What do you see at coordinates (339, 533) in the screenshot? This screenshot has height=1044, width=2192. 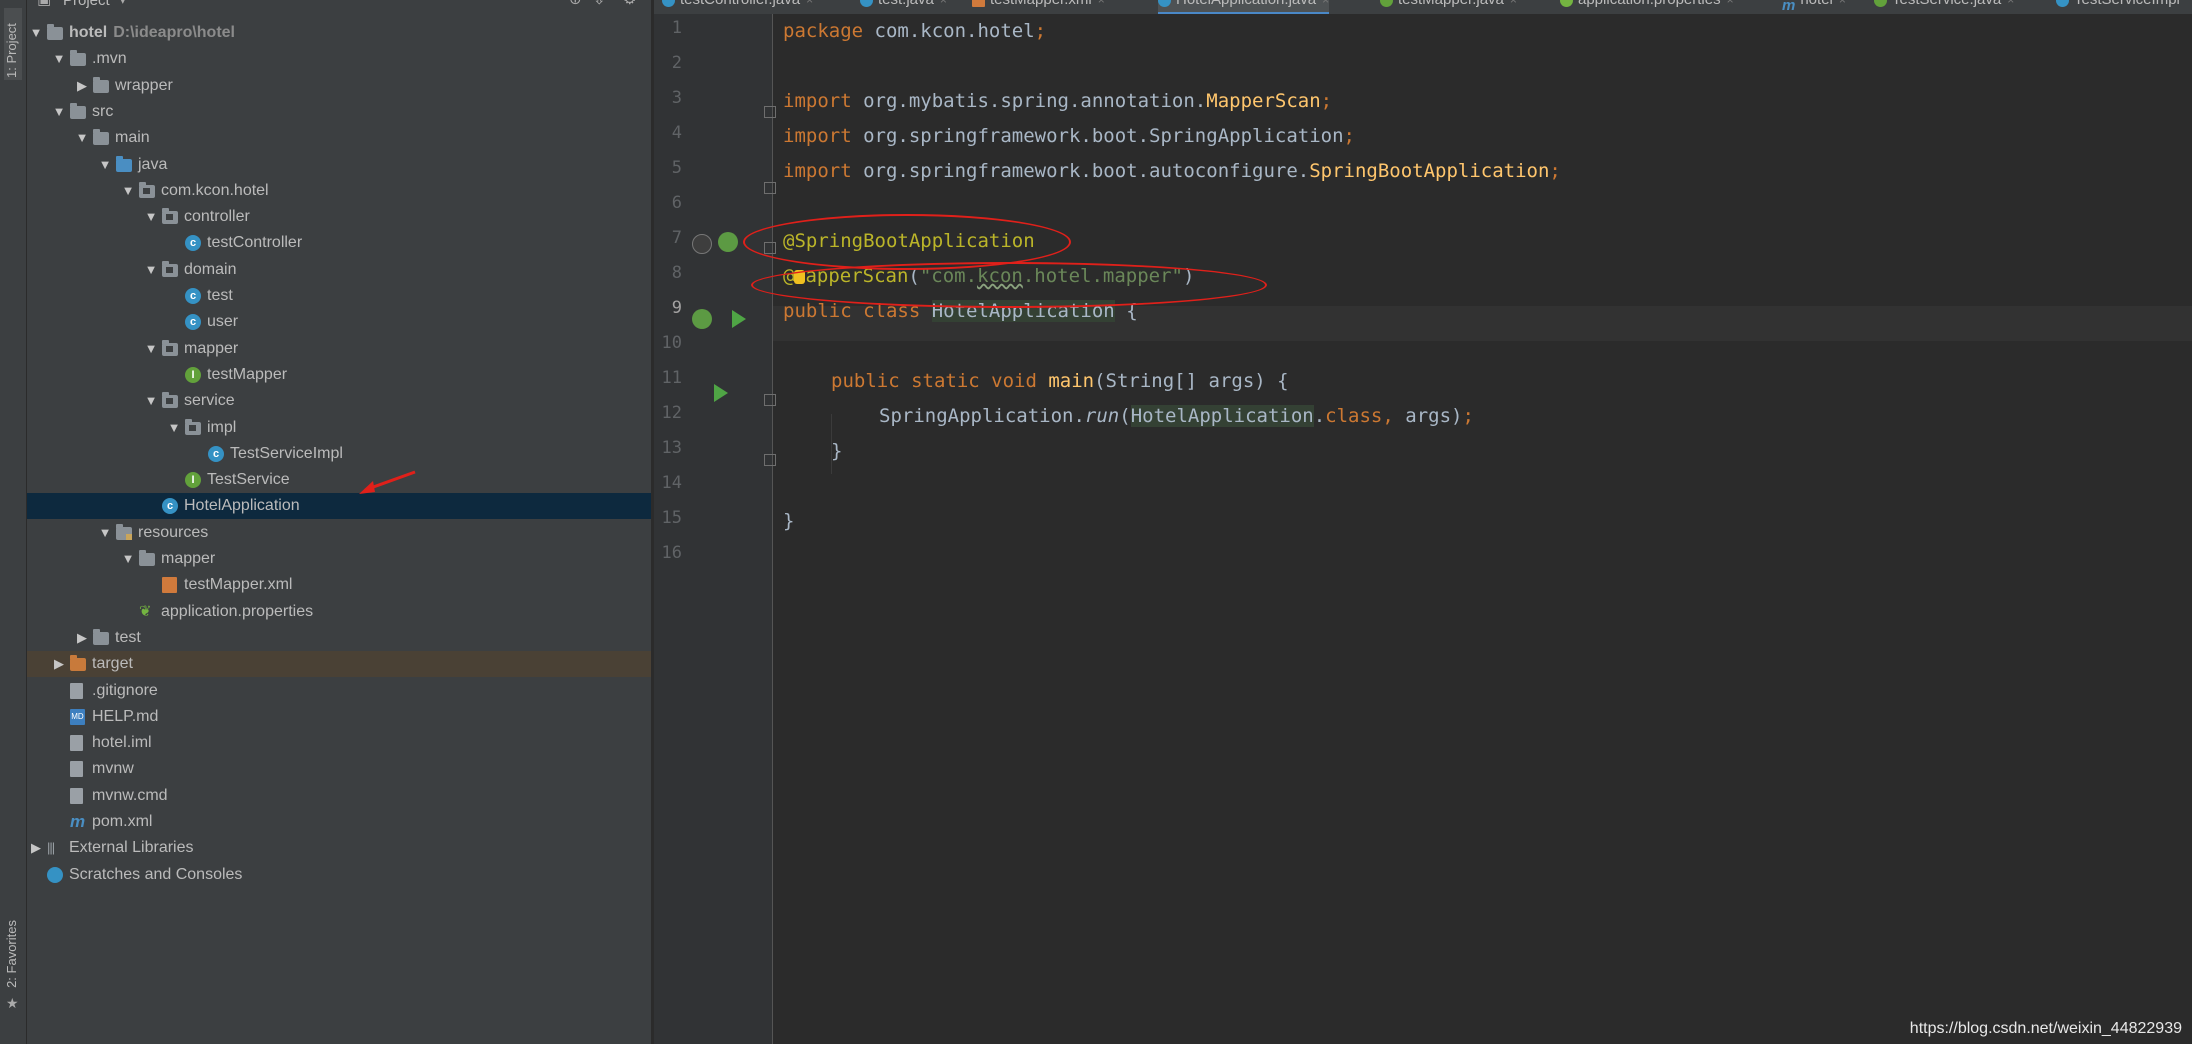 I see `tree-item: ▼ resources` at bounding box center [339, 533].